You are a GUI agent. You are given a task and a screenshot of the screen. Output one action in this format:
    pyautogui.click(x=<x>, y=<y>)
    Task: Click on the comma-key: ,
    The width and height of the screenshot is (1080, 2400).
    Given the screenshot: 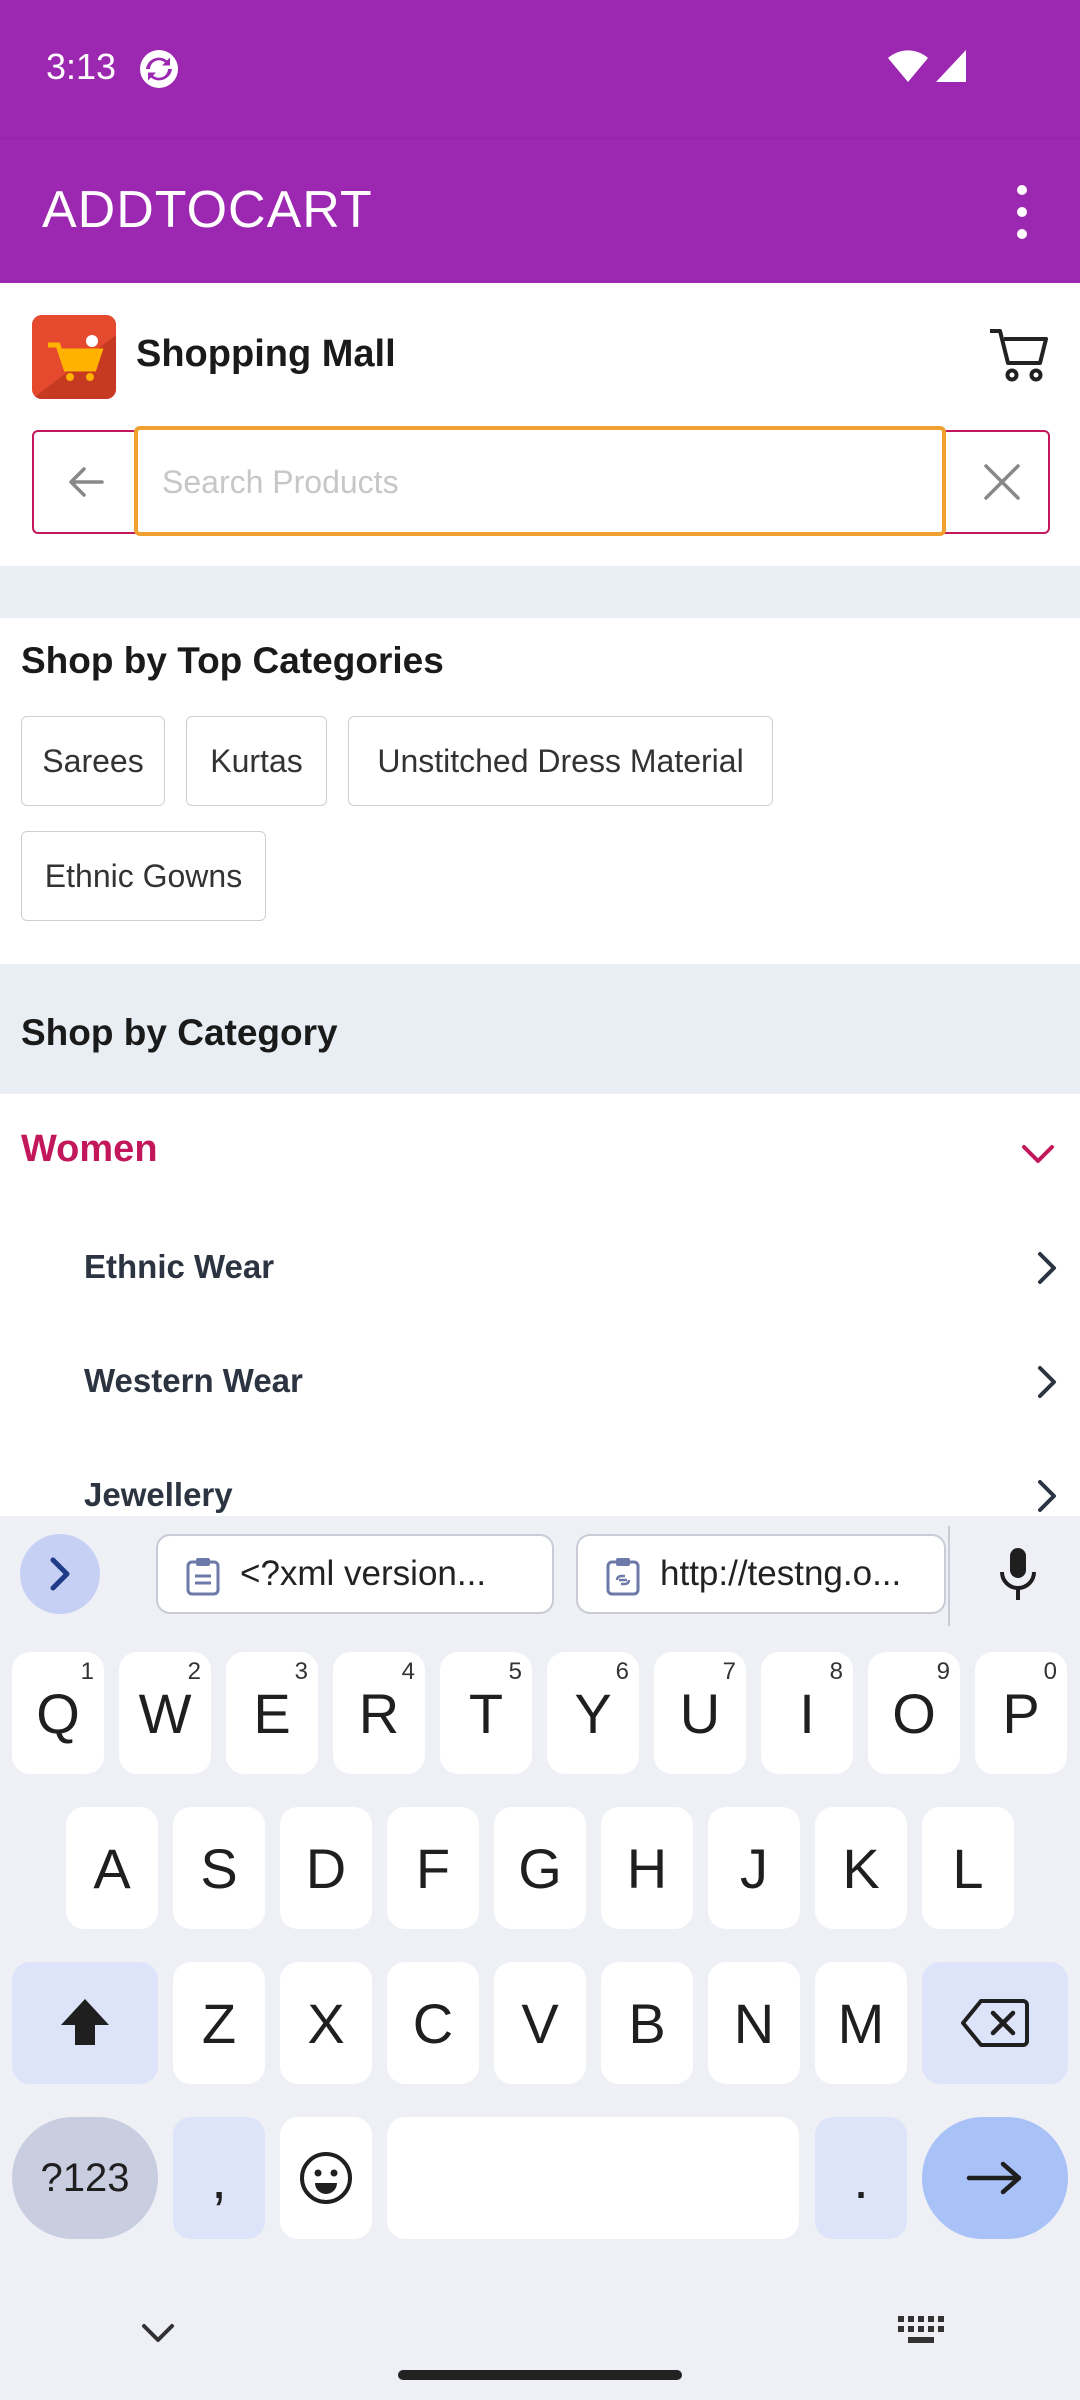 What is the action you would take?
    pyautogui.click(x=219, y=2178)
    